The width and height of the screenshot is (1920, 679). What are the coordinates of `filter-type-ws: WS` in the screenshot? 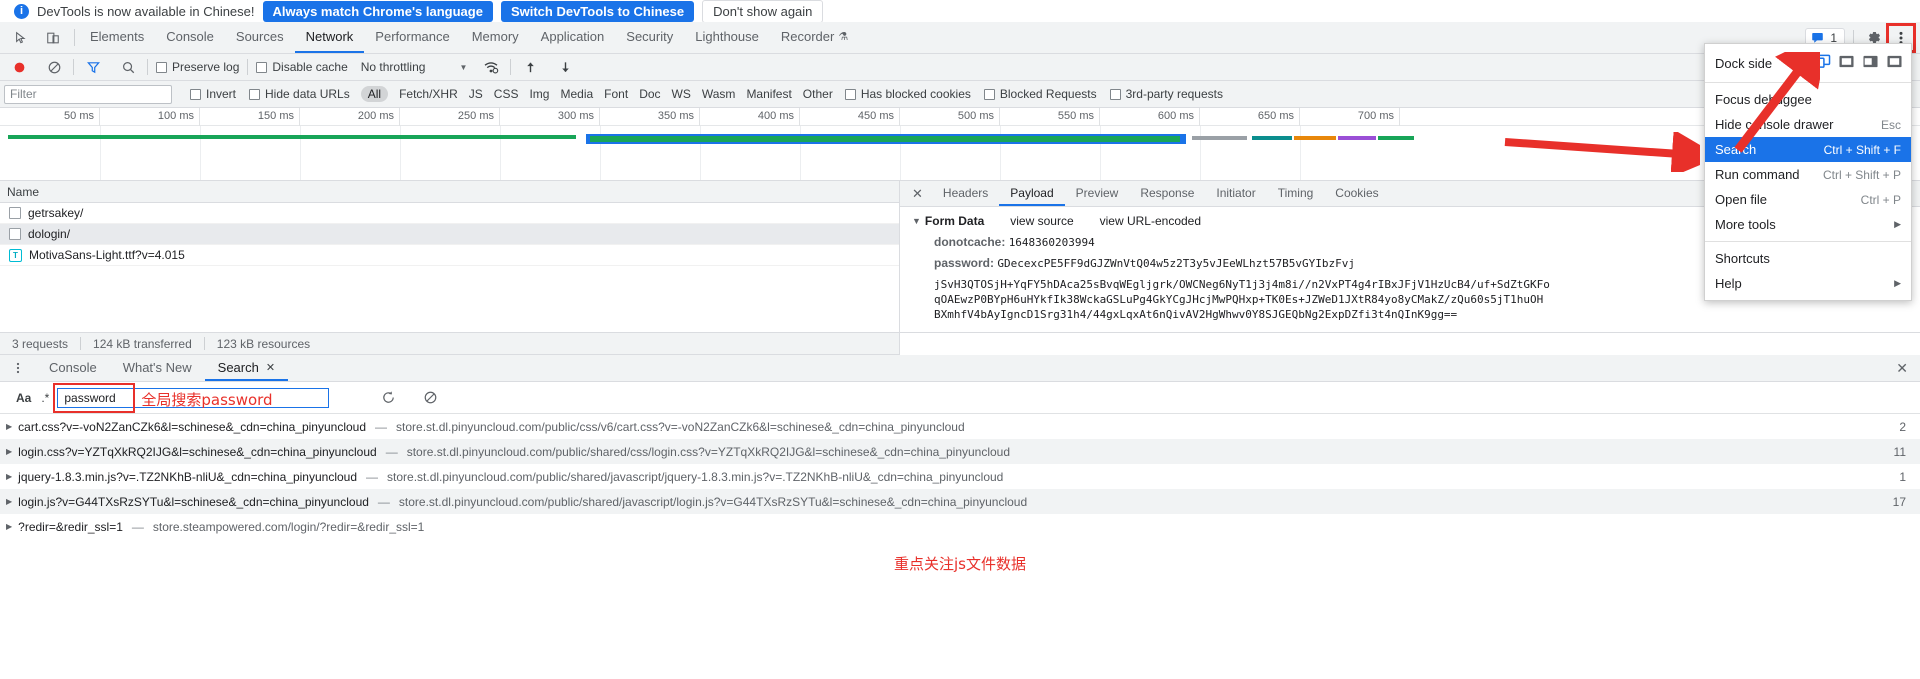 It's located at (681, 94).